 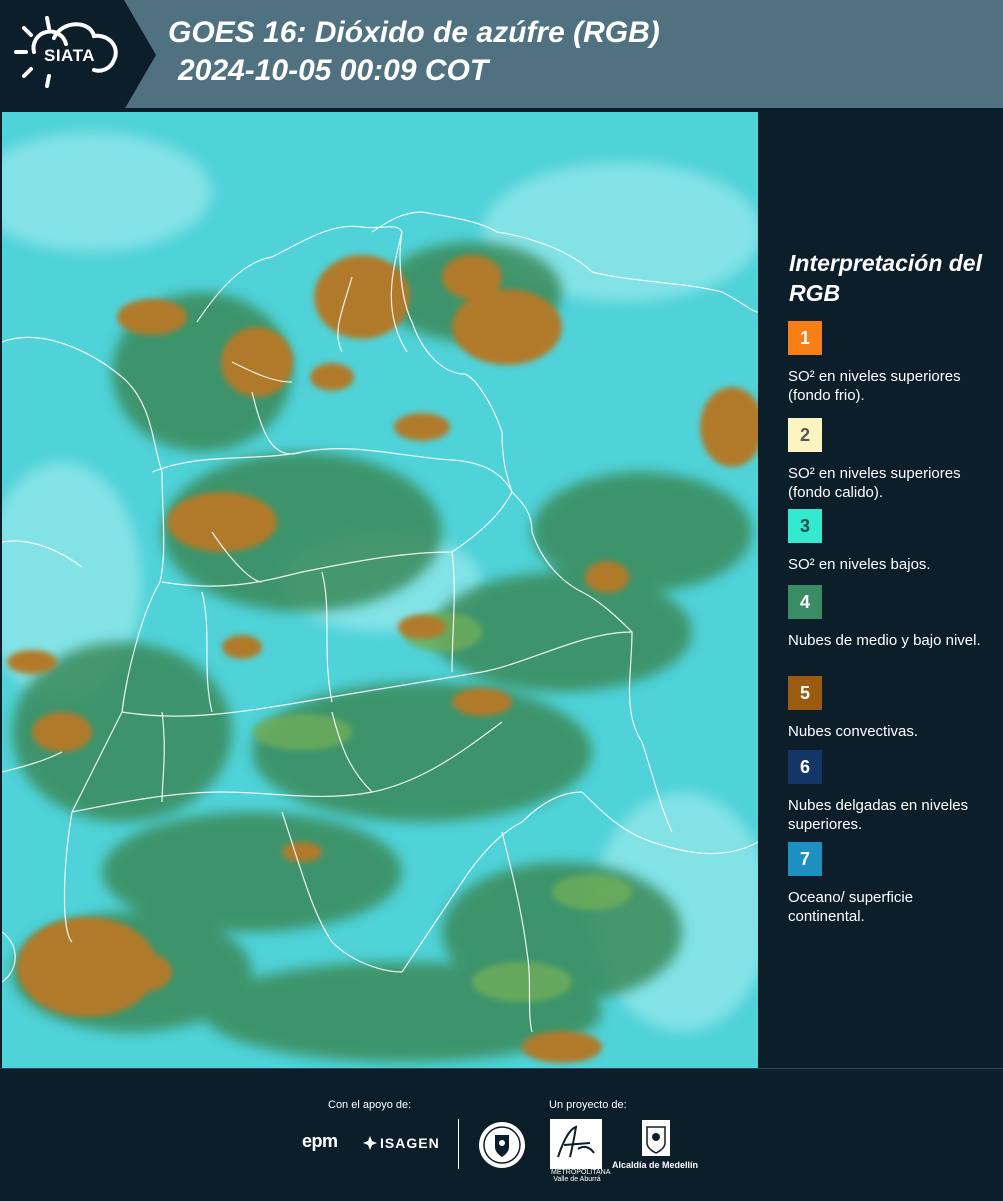 I want to click on legend-swatch: 2, so click(x=805, y=435).